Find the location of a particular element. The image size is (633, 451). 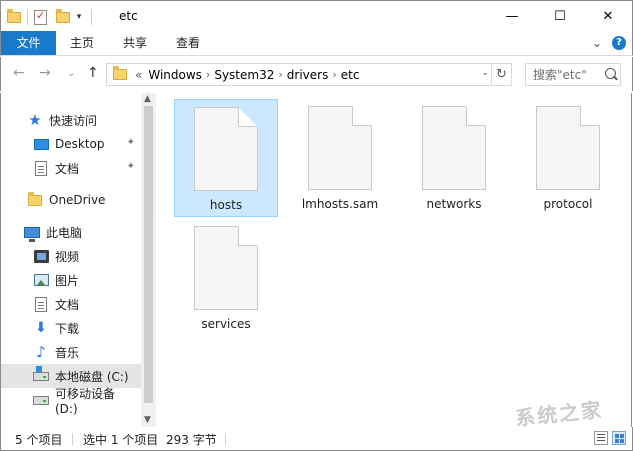

file-item-services: services is located at coordinates (226, 278).